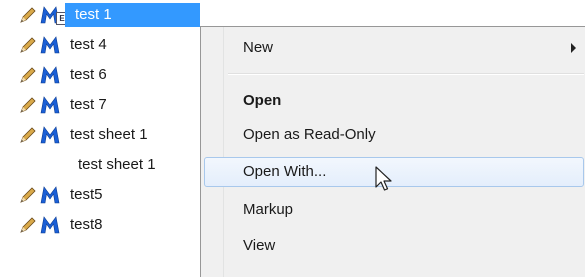 This screenshot has height=277, width=585. What do you see at coordinates (394, 48) in the screenshot?
I see `menu-item-new: New` at bounding box center [394, 48].